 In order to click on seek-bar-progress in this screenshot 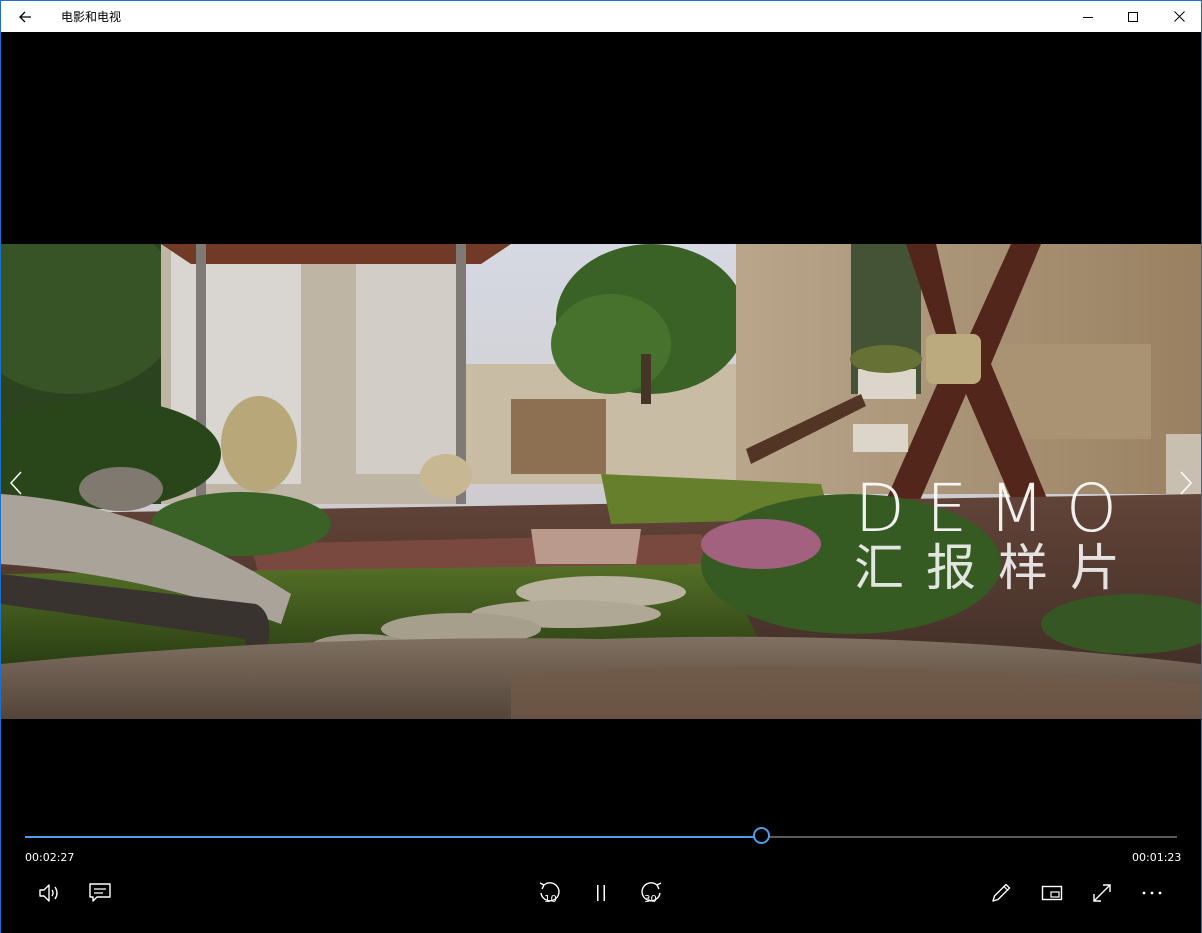, I will do `click(393, 837)`.